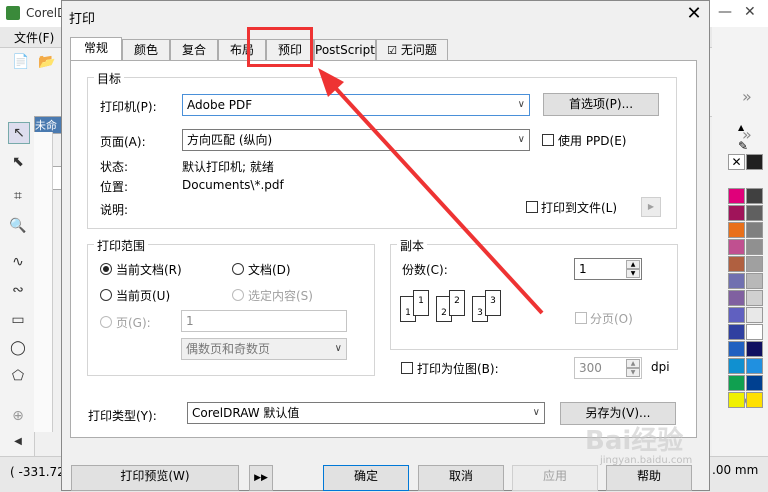 This screenshot has width=768, height=492. I want to click on watermark-url: jingyan.baidu.com, so click(646, 460).